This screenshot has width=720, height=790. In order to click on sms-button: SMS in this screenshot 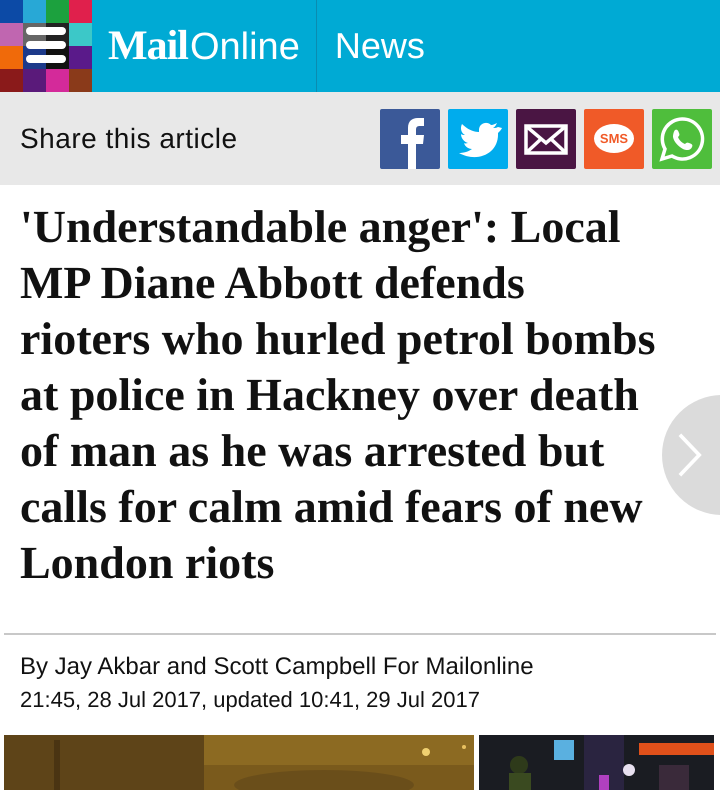, I will do `click(614, 138)`.